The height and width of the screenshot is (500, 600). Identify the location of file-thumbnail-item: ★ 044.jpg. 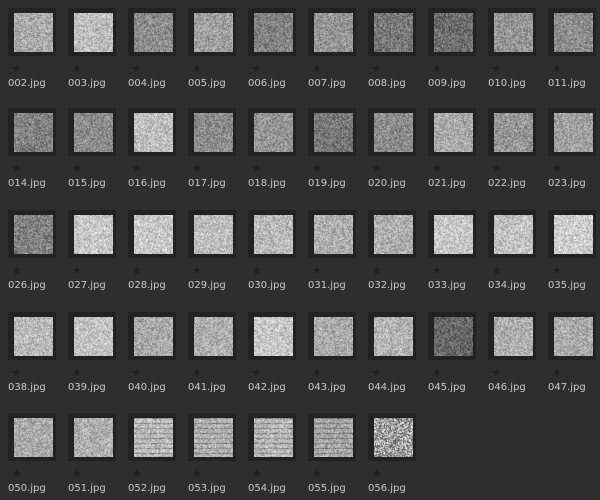
(396, 357).